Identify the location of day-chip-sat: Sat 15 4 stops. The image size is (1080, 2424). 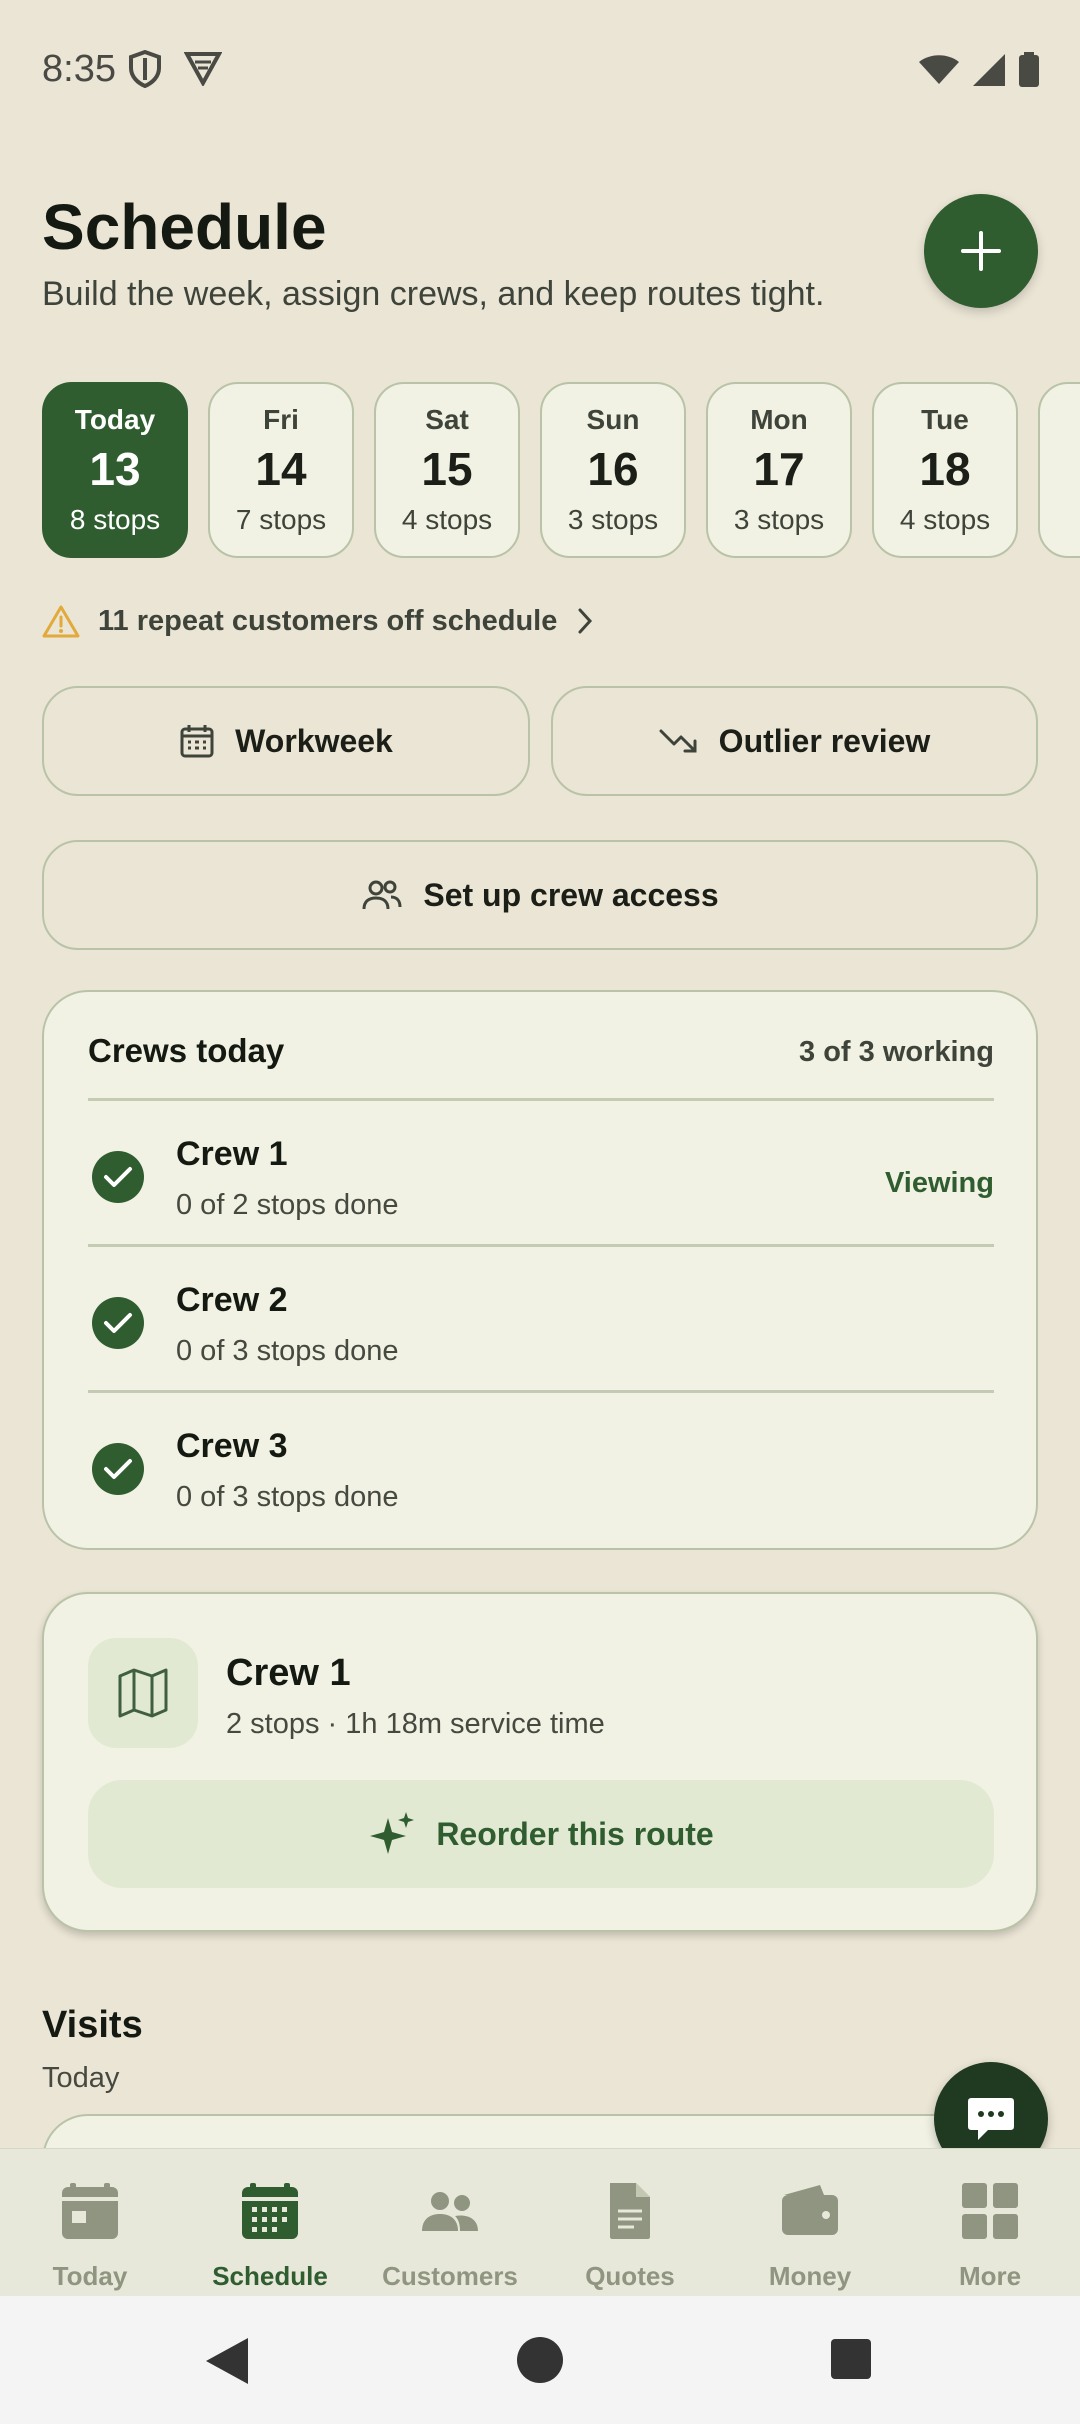
(447, 470).